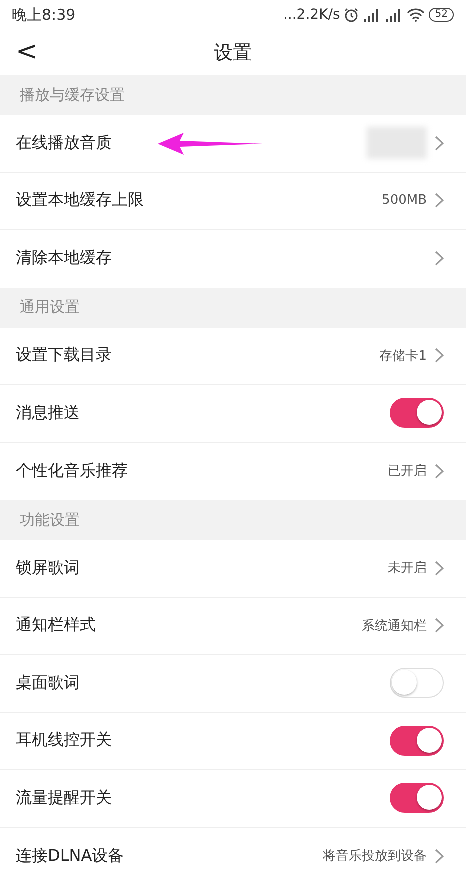 This screenshot has height=872, width=466. Describe the element at coordinates (203, 413) in the screenshot. I see `setting-label: 消息推送` at that location.